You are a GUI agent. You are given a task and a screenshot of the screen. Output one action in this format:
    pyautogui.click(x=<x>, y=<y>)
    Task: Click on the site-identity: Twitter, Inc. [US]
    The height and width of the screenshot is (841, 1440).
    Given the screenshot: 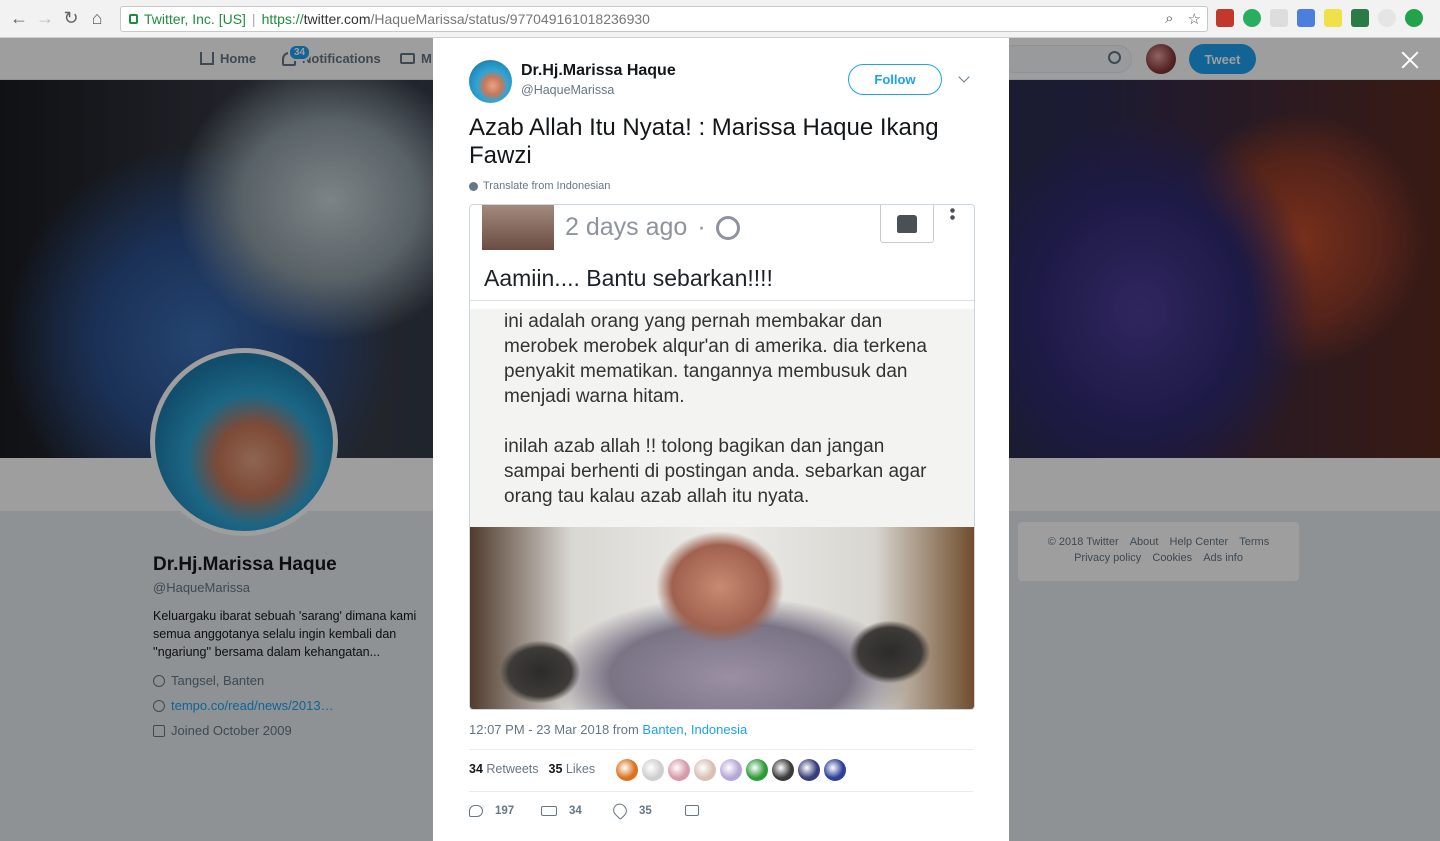 What is the action you would take?
    pyautogui.click(x=187, y=19)
    